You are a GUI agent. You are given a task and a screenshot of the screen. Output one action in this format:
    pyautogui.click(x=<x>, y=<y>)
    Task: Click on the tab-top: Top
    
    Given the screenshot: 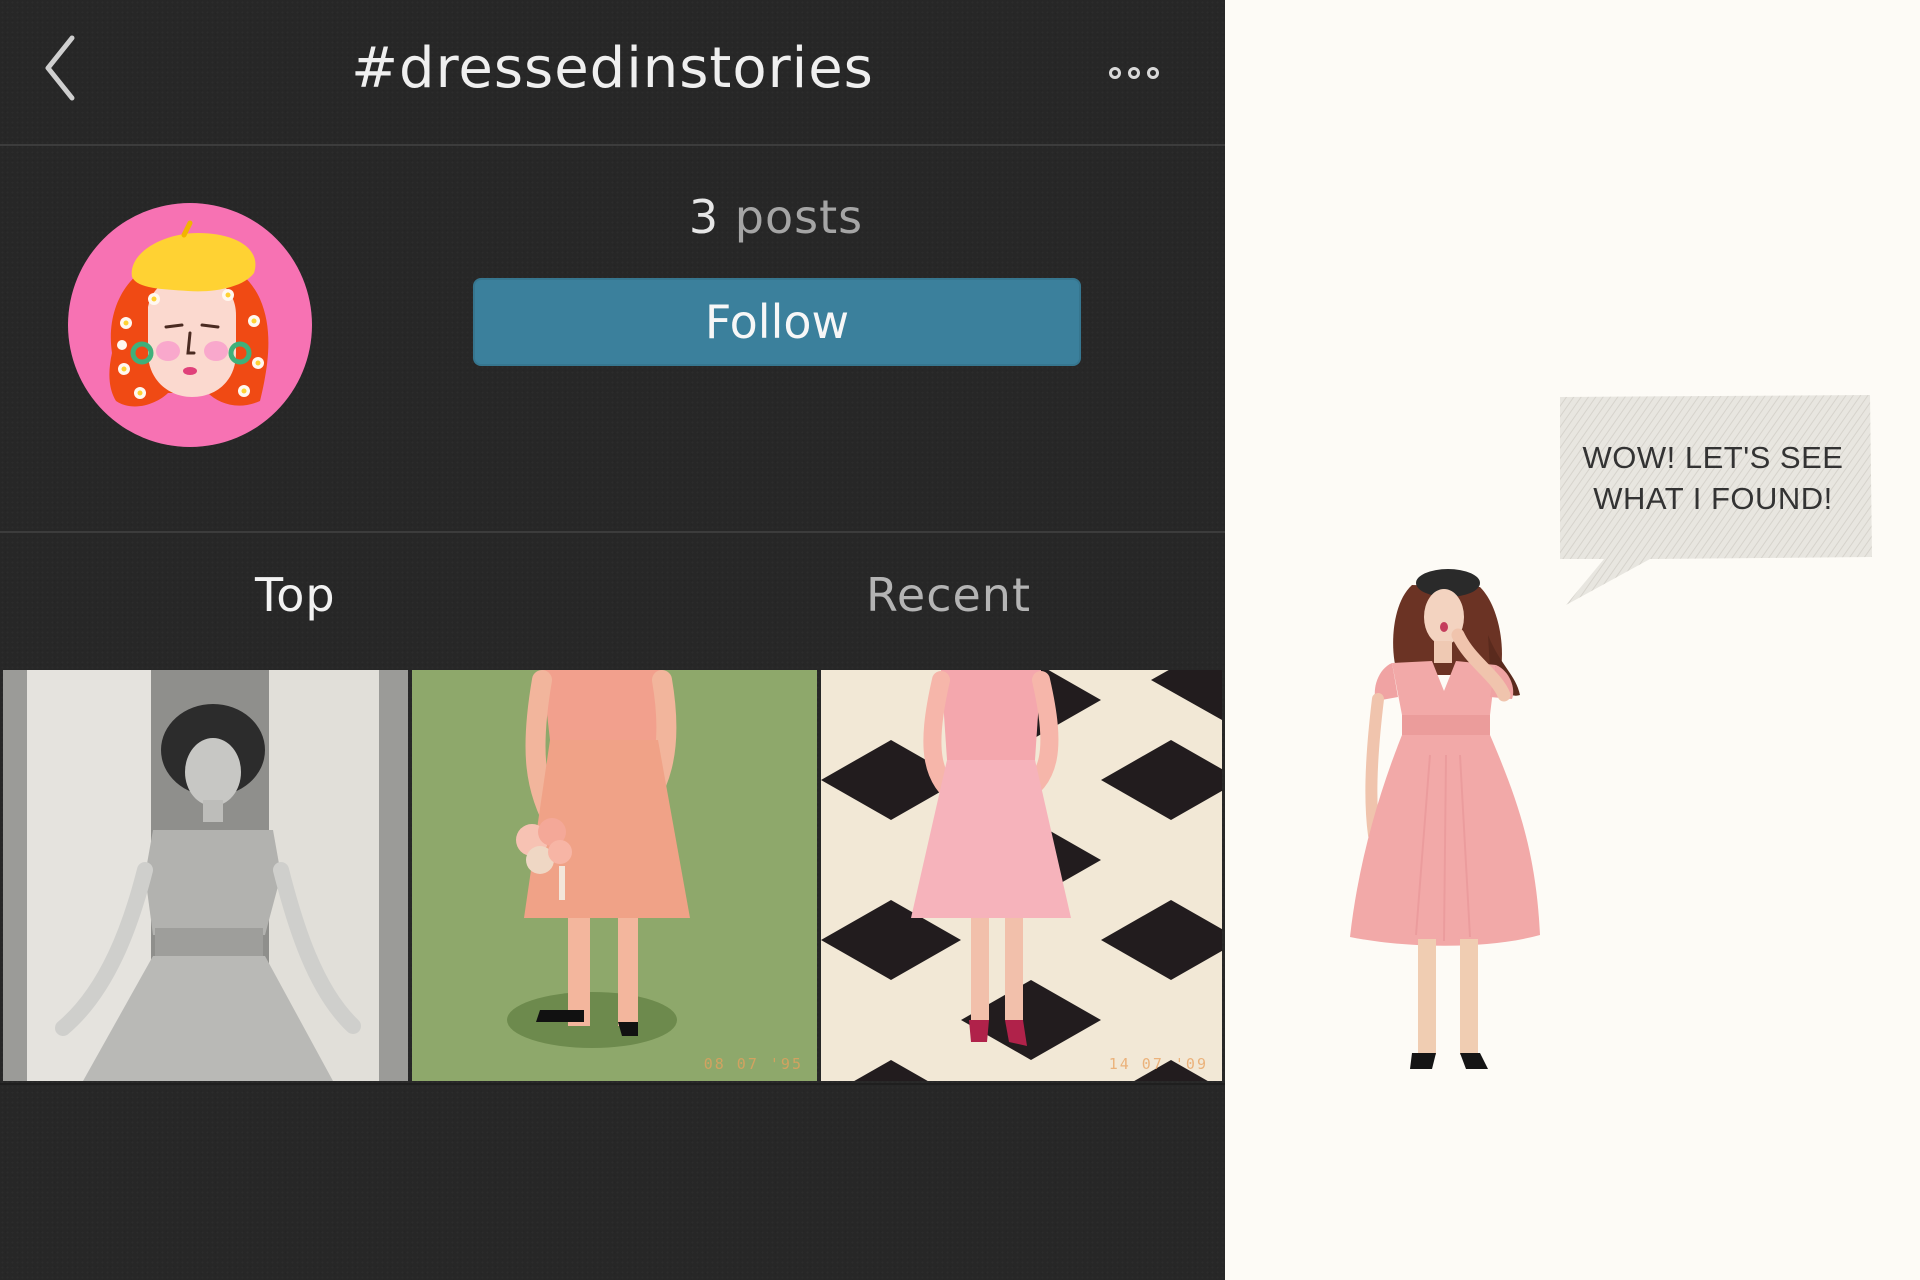 What is the action you would take?
    pyautogui.click(x=295, y=595)
    